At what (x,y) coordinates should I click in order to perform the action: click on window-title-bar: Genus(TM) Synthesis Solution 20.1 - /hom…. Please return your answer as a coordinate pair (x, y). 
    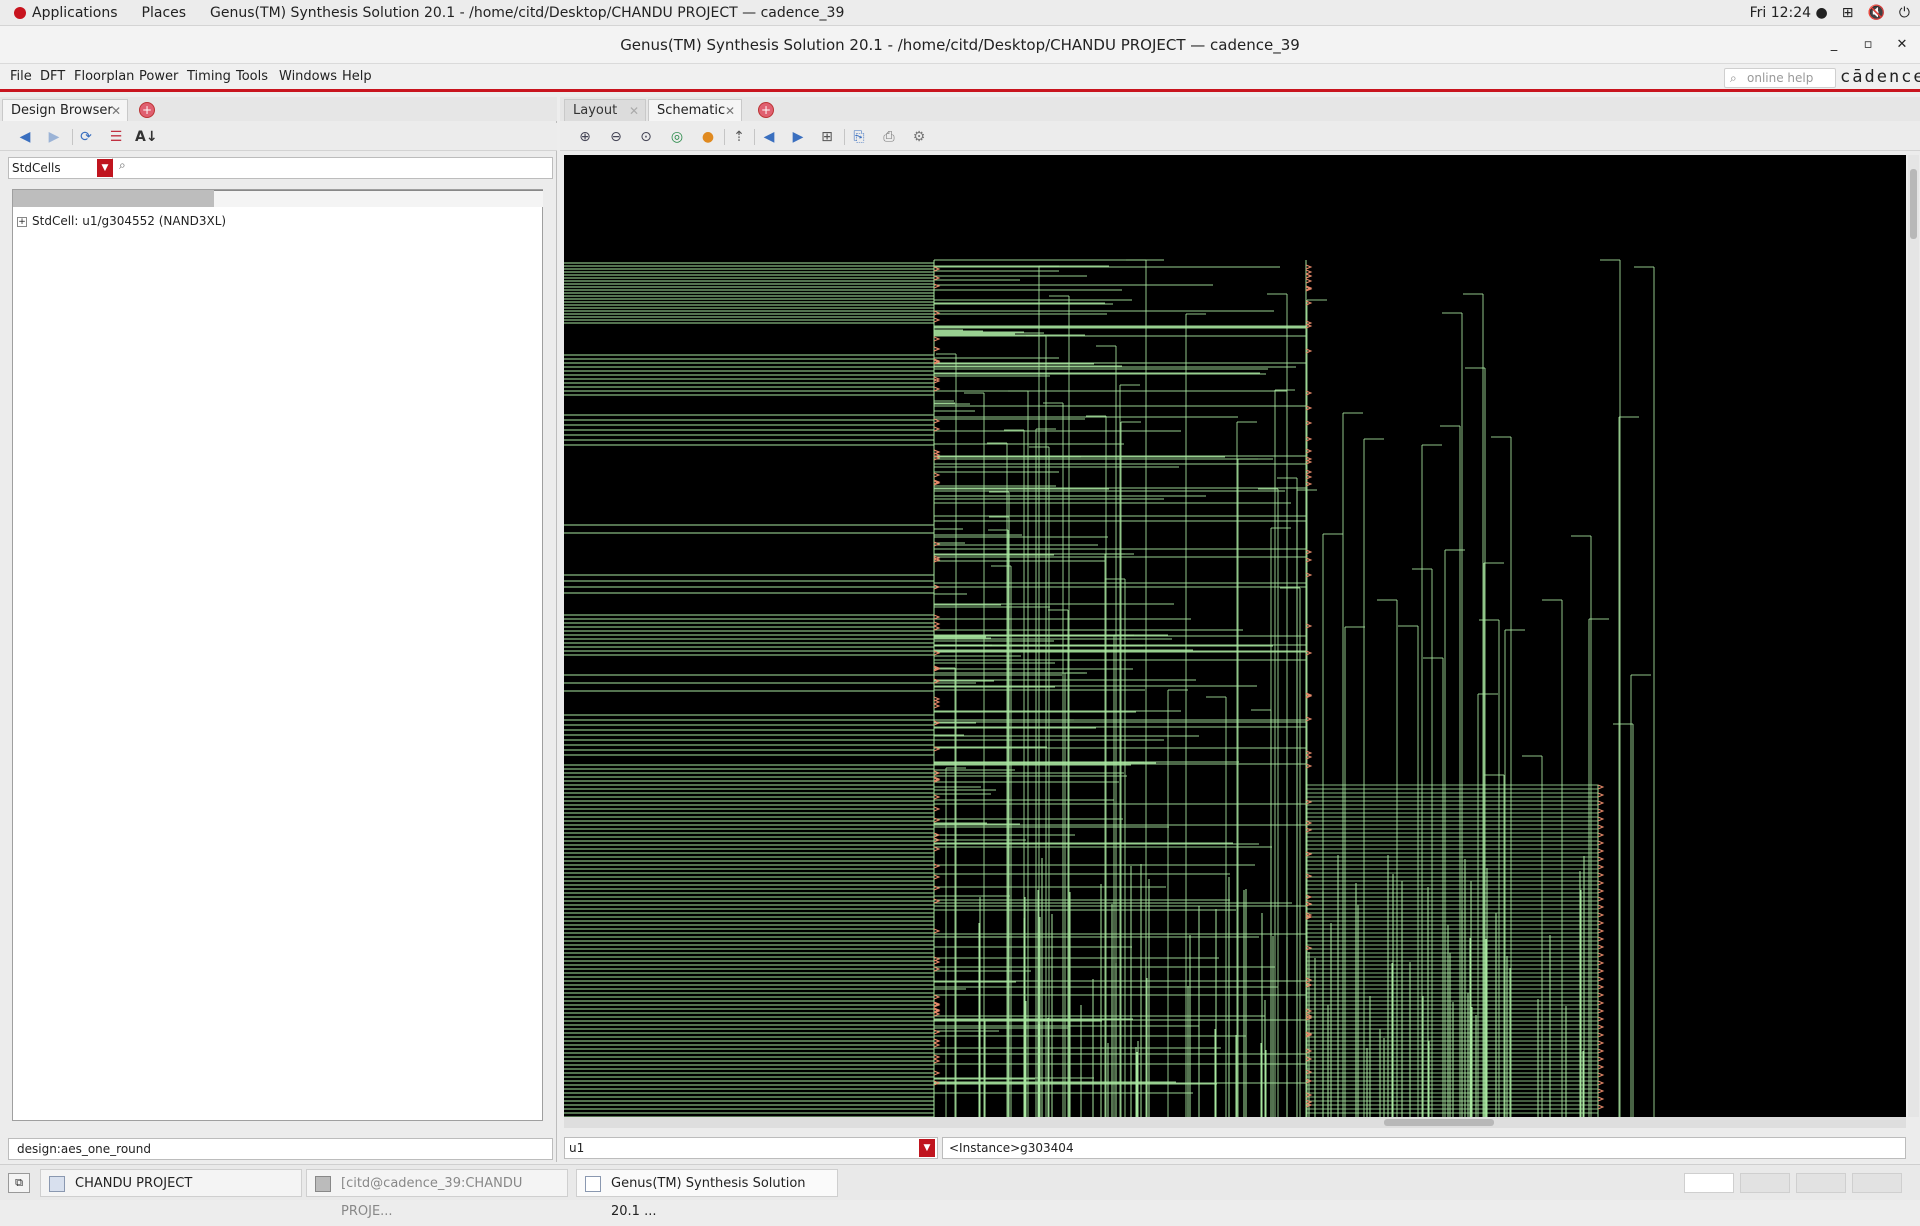
    Looking at the image, I should click on (960, 45).